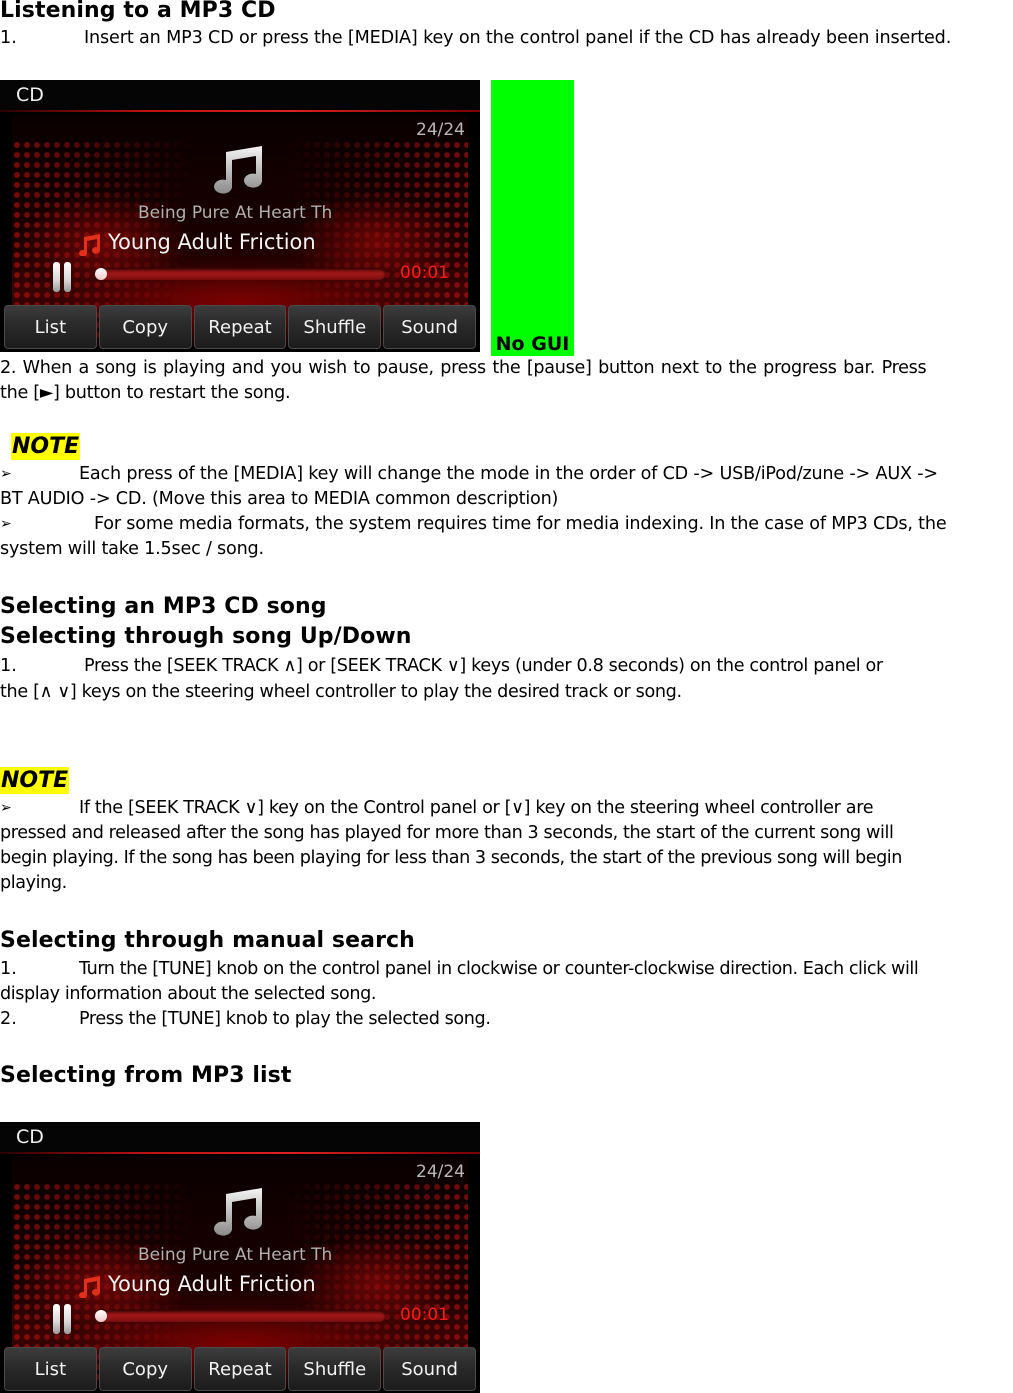  What do you see at coordinates (207, 940) in the screenshot?
I see `heading-manual-search: Selecting through manual search` at bounding box center [207, 940].